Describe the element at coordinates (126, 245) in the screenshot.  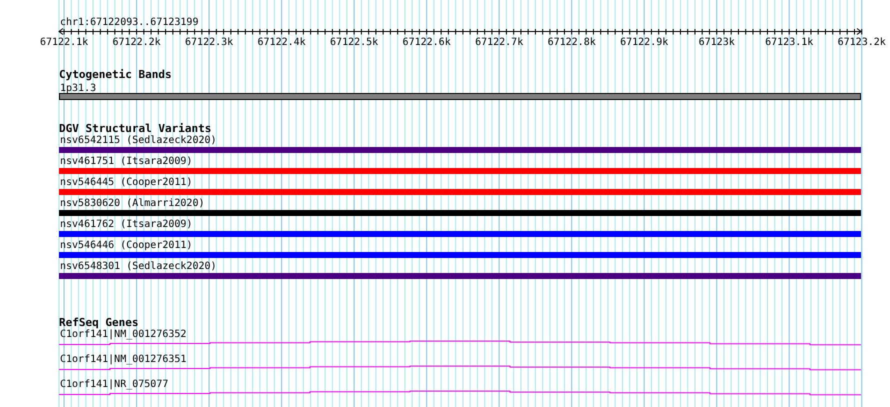
I see `variant-label: nsv546446 (Cooper2011)` at that location.